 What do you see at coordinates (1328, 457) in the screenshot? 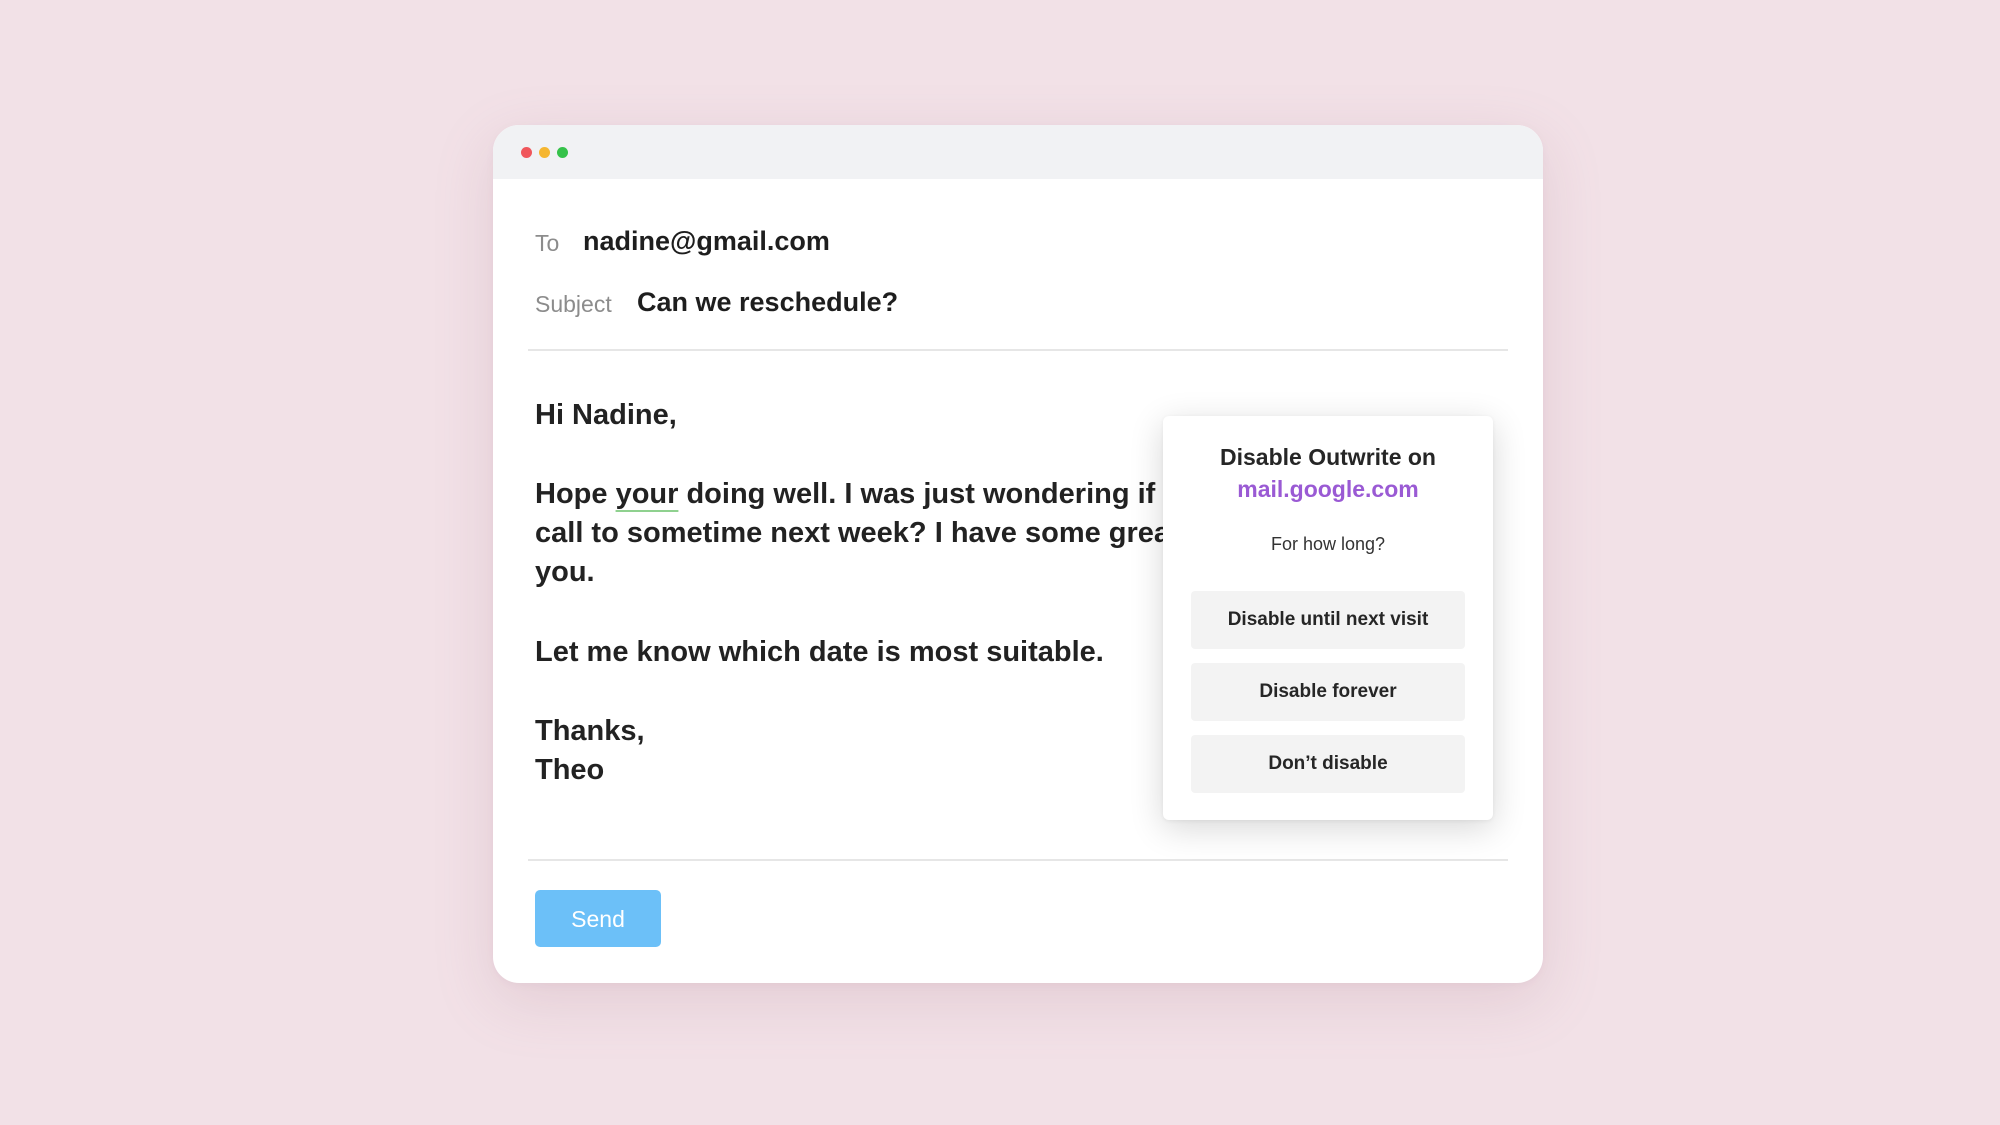
I see `popup-title: Disable Outwrite on` at bounding box center [1328, 457].